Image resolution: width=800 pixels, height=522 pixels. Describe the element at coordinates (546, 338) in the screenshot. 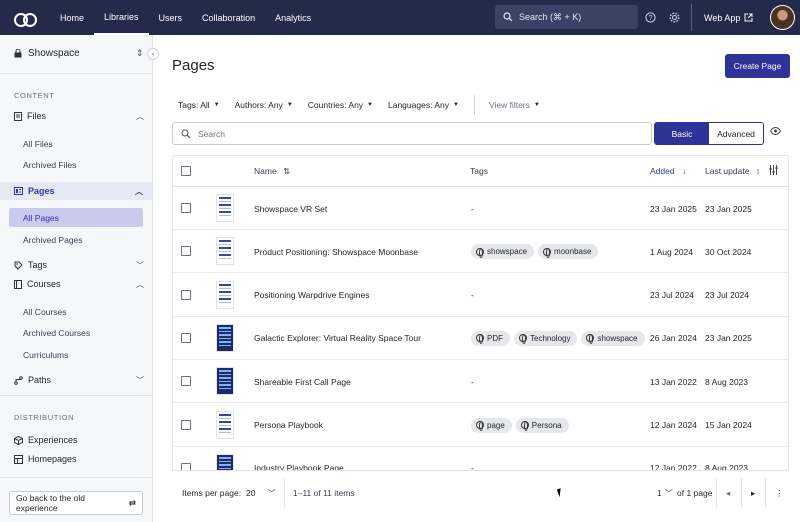

I see `tag-chip: Technology` at that location.